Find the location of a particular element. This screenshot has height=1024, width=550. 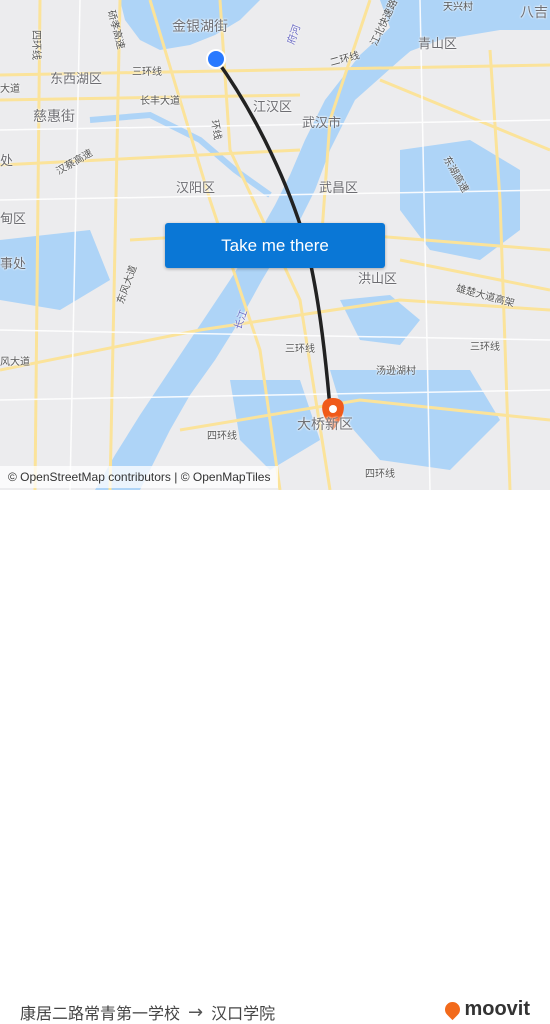

route-summary: 康居二路常青第一学校 → 汉口学院 is located at coordinates (147, 1012).